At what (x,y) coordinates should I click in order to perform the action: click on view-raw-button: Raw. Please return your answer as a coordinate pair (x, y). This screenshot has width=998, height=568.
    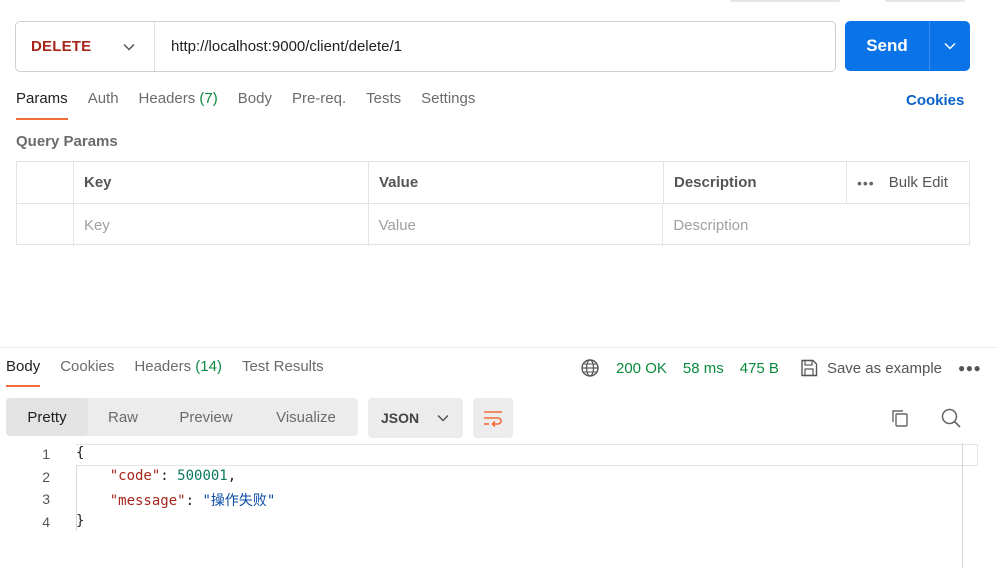
    Looking at the image, I should click on (123, 417).